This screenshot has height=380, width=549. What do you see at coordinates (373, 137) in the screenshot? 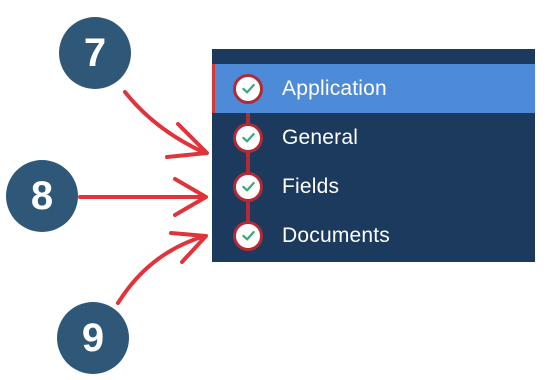
I see `step-general: General` at bounding box center [373, 137].